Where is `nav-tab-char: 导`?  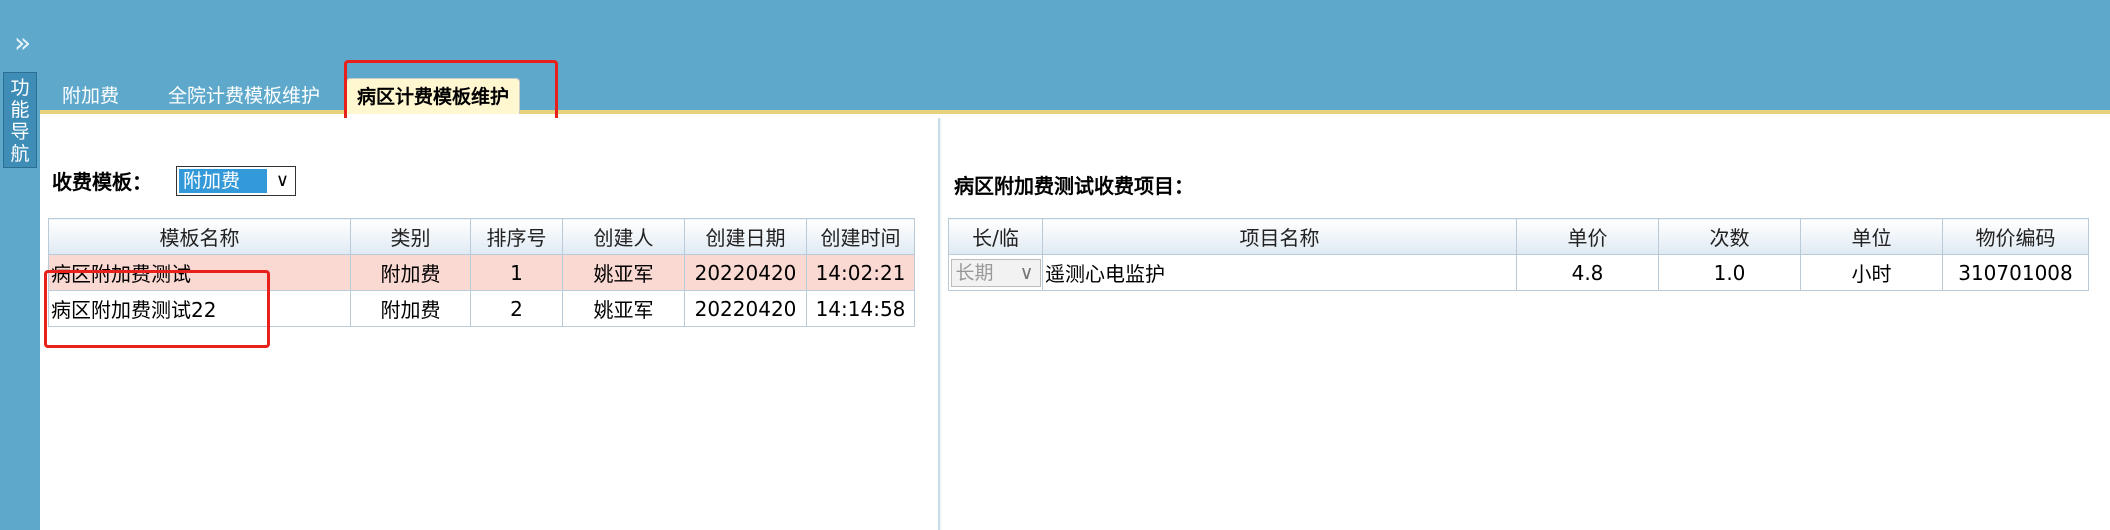
nav-tab-char: 导 is located at coordinates (20, 132).